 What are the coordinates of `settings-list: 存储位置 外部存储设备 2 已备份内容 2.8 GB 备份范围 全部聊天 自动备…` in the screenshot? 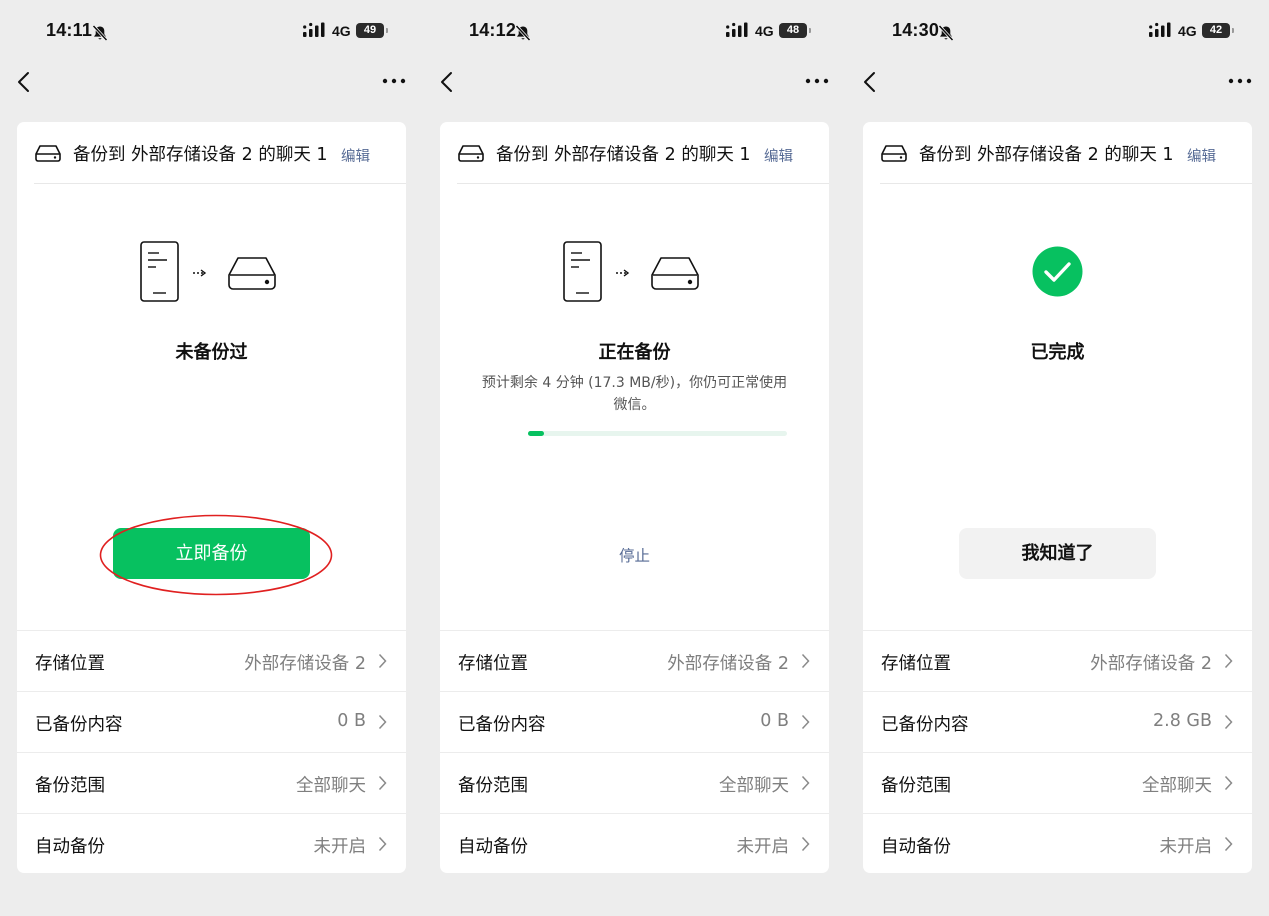 It's located at (1057, 751).